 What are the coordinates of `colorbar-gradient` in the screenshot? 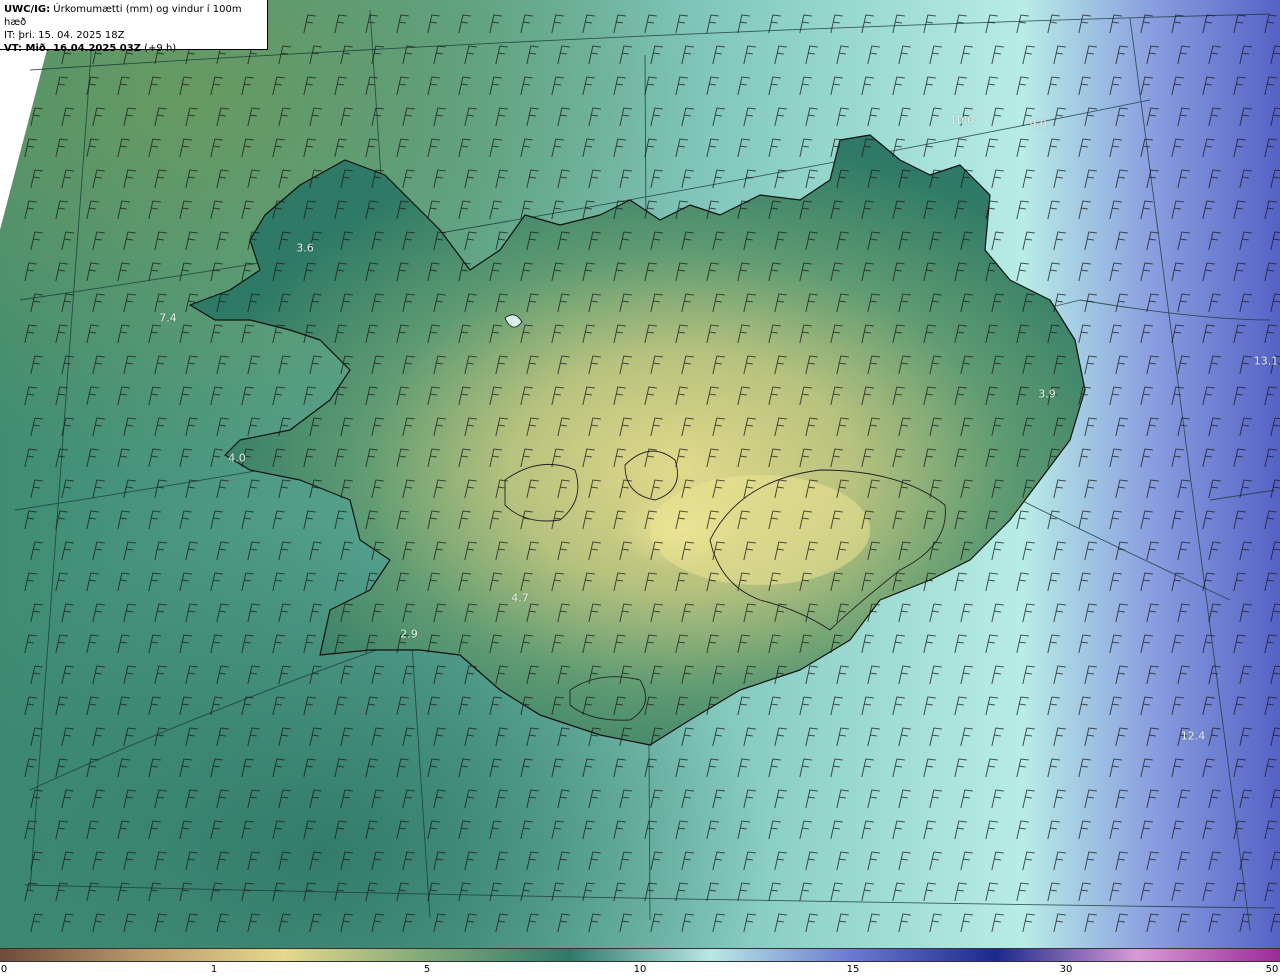 It's located at (640, 955).